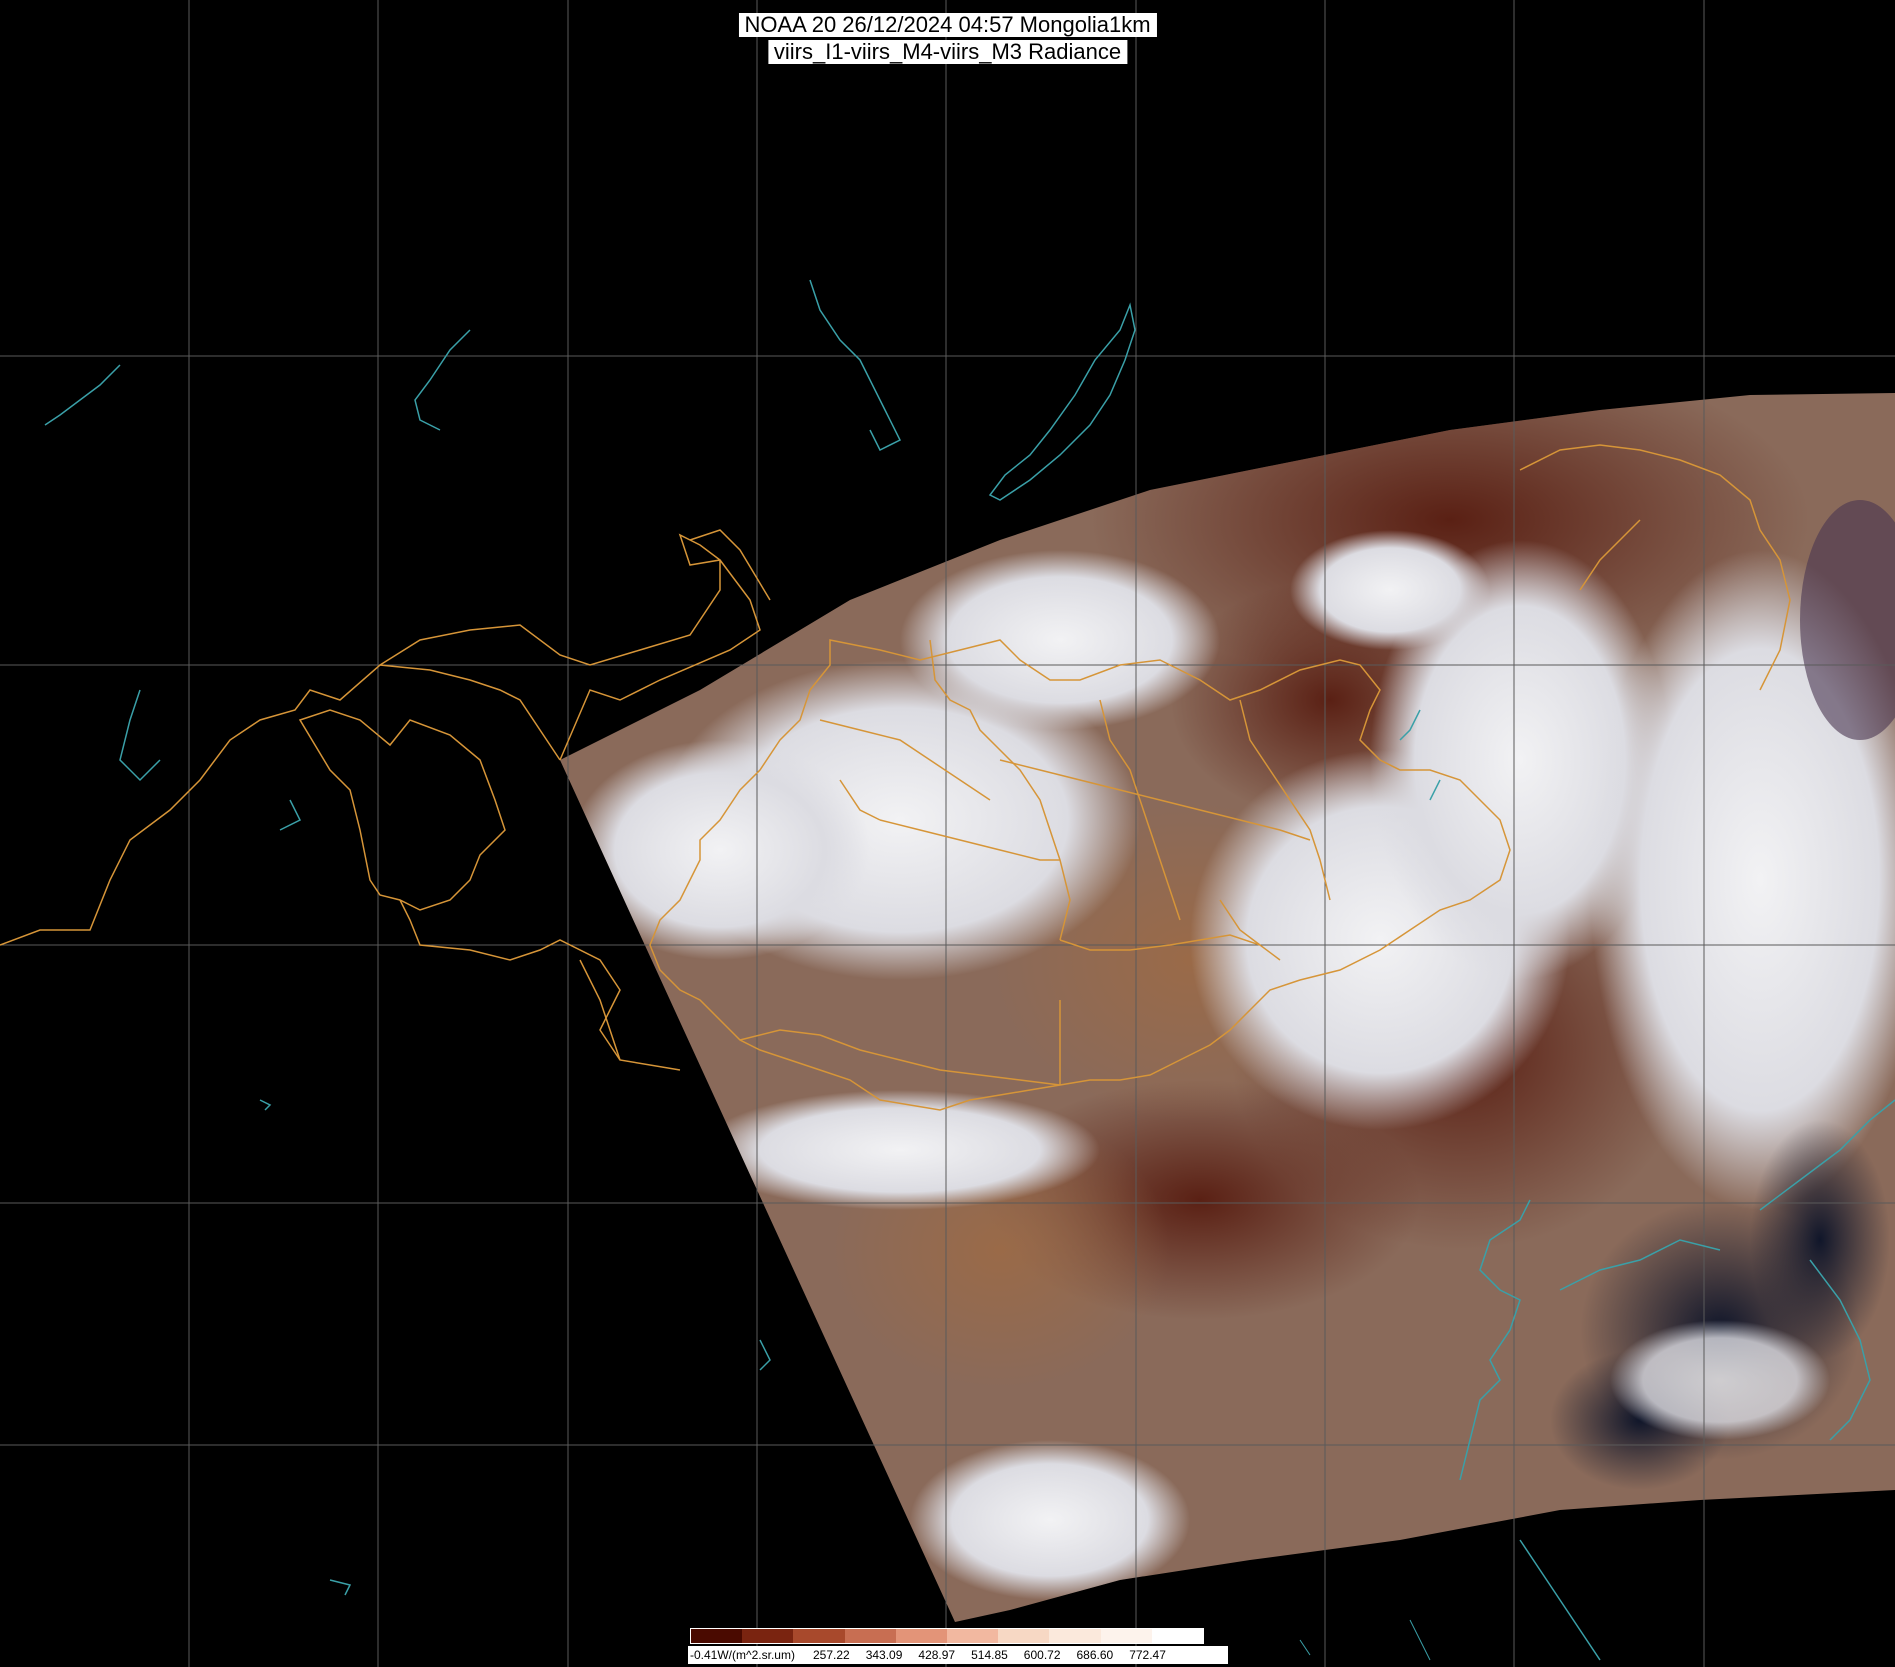 The height and width of the screenshot is (1667, 1895). Describe the element at coordinates (831, 1655) in the screenshot. I see `colorbar-tick: 257.22` at that location.